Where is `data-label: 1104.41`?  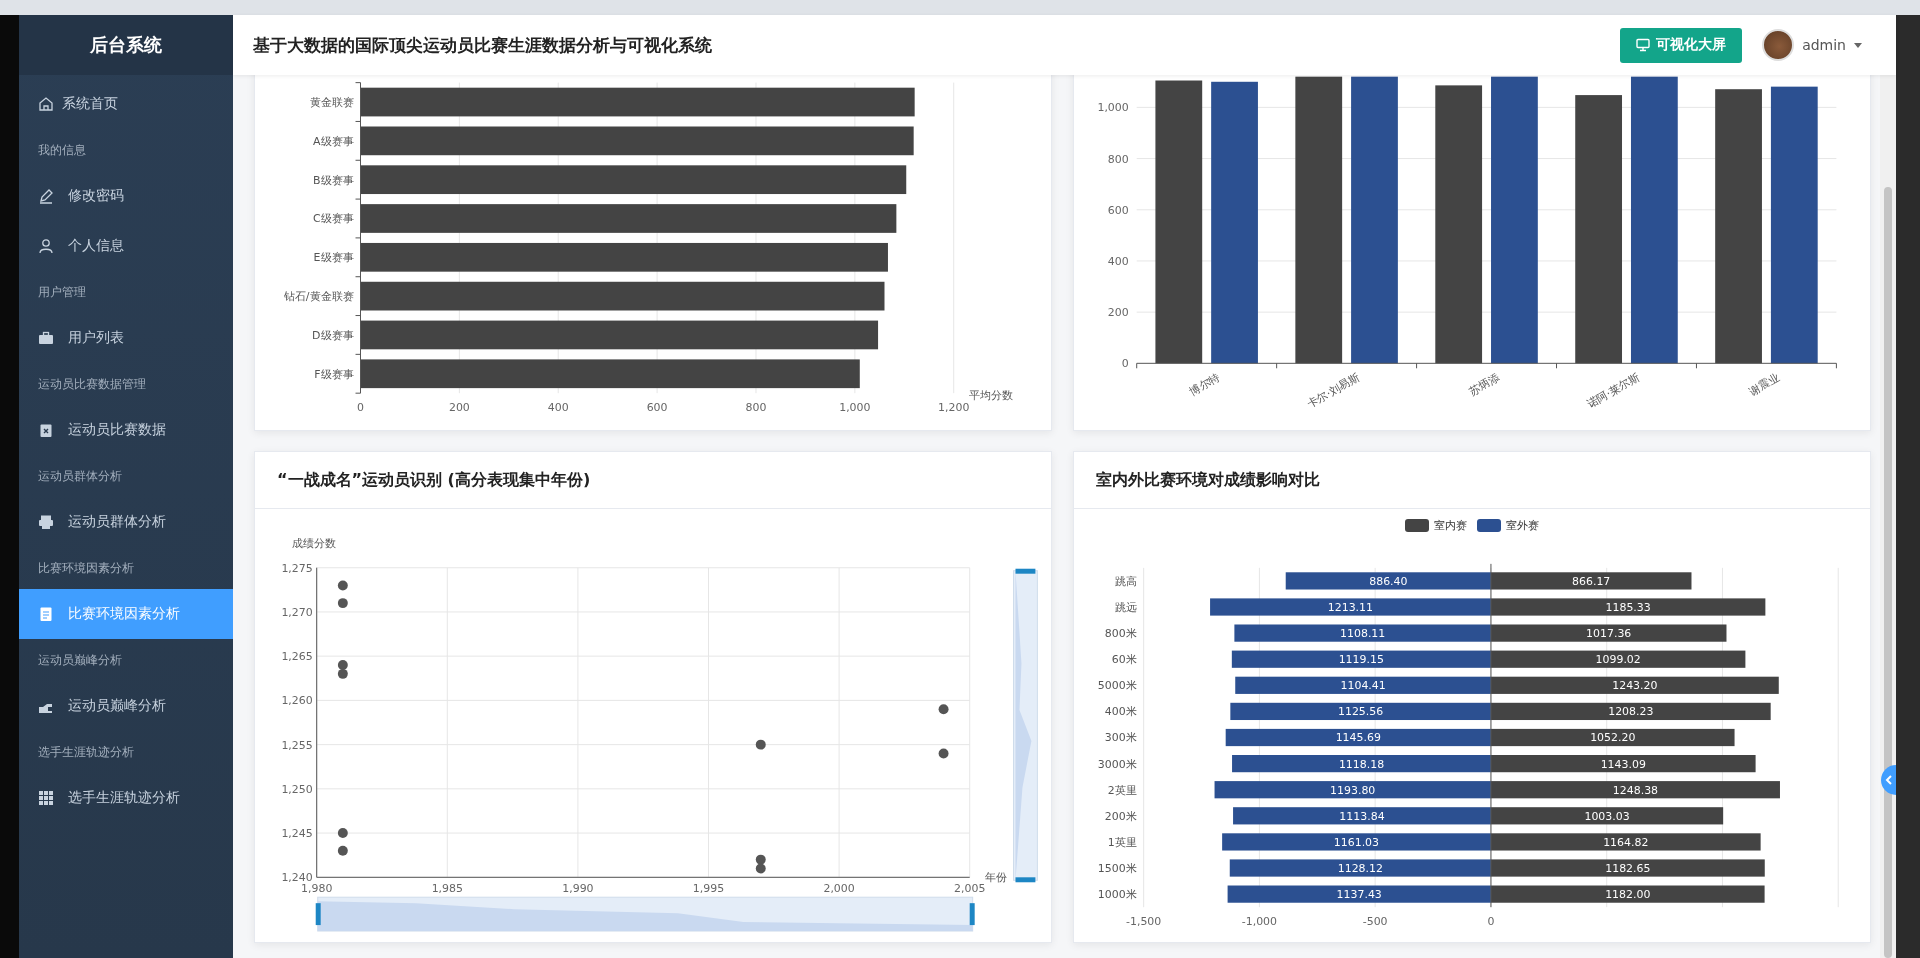
data-label: 1104.41 is located at coordinates (1363, 686).